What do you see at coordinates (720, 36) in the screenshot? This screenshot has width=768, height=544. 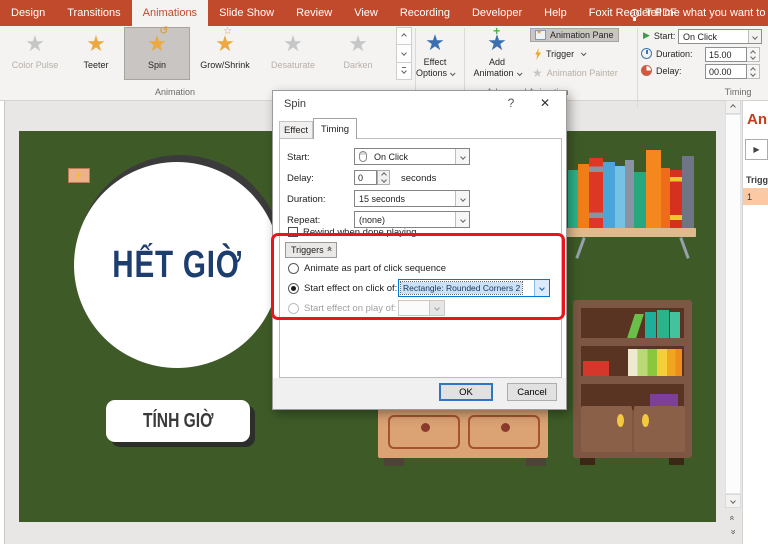 I see `ribbon-start-select: On Click` at bounding box center [720, 36].